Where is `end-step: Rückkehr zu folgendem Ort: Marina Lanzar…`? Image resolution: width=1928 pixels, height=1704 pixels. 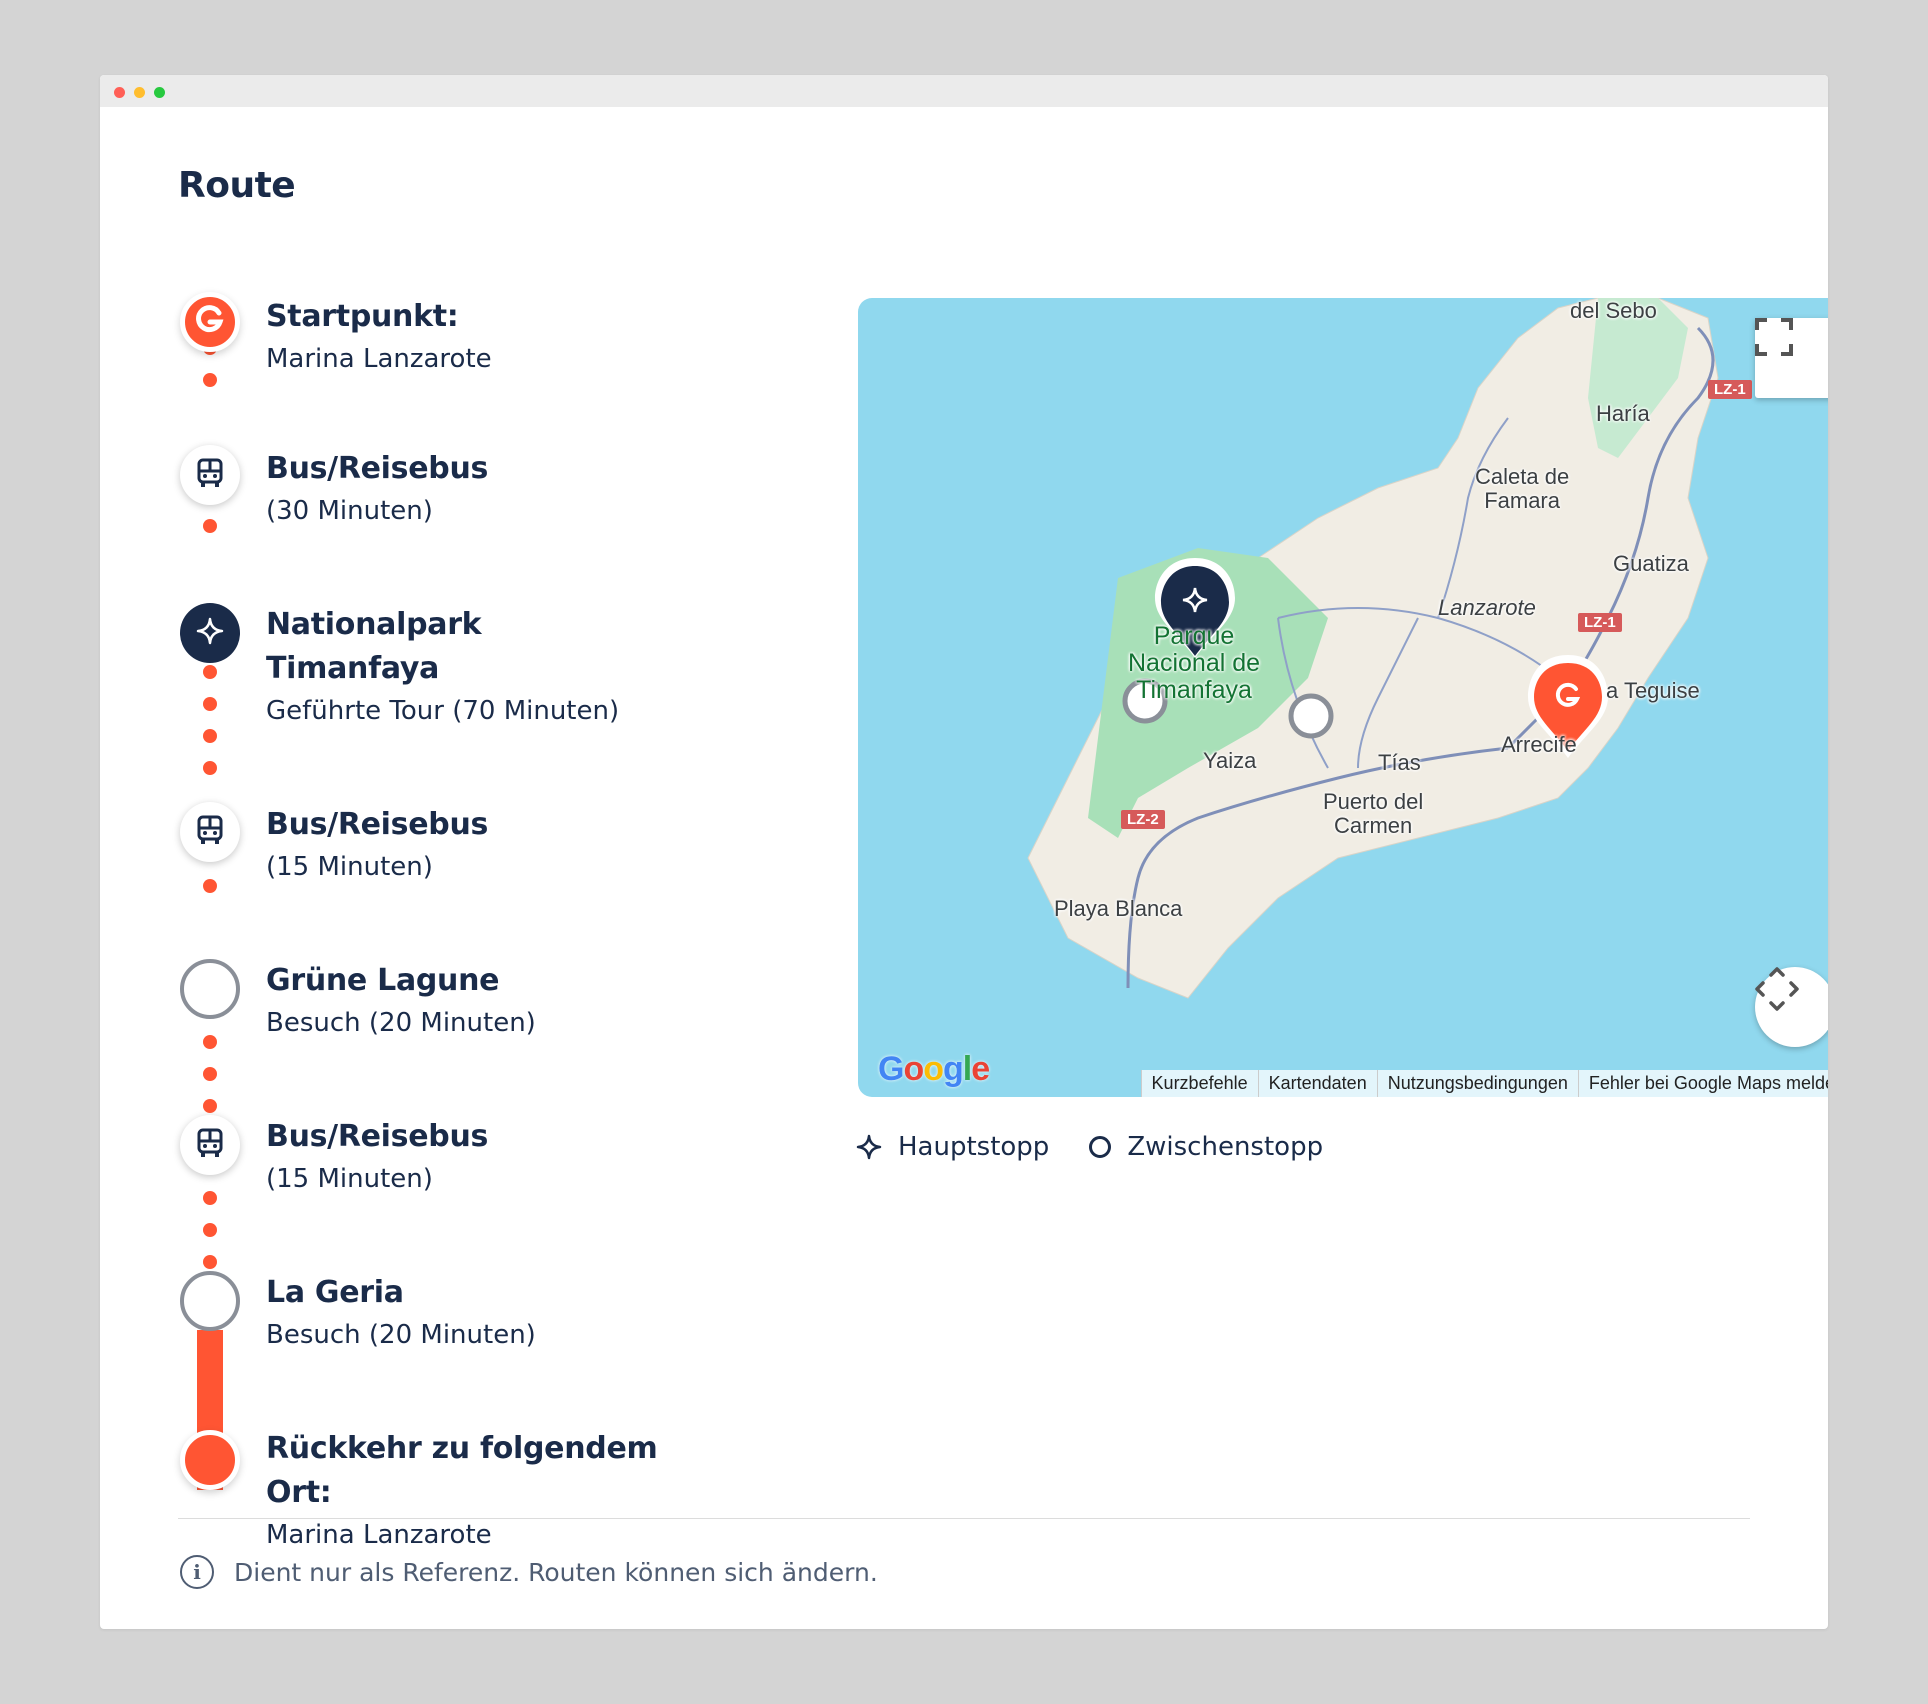
end-step: Rückkehr zu folgendem Ort: Marina Lanzar… is located at coordinates (476, 1491).